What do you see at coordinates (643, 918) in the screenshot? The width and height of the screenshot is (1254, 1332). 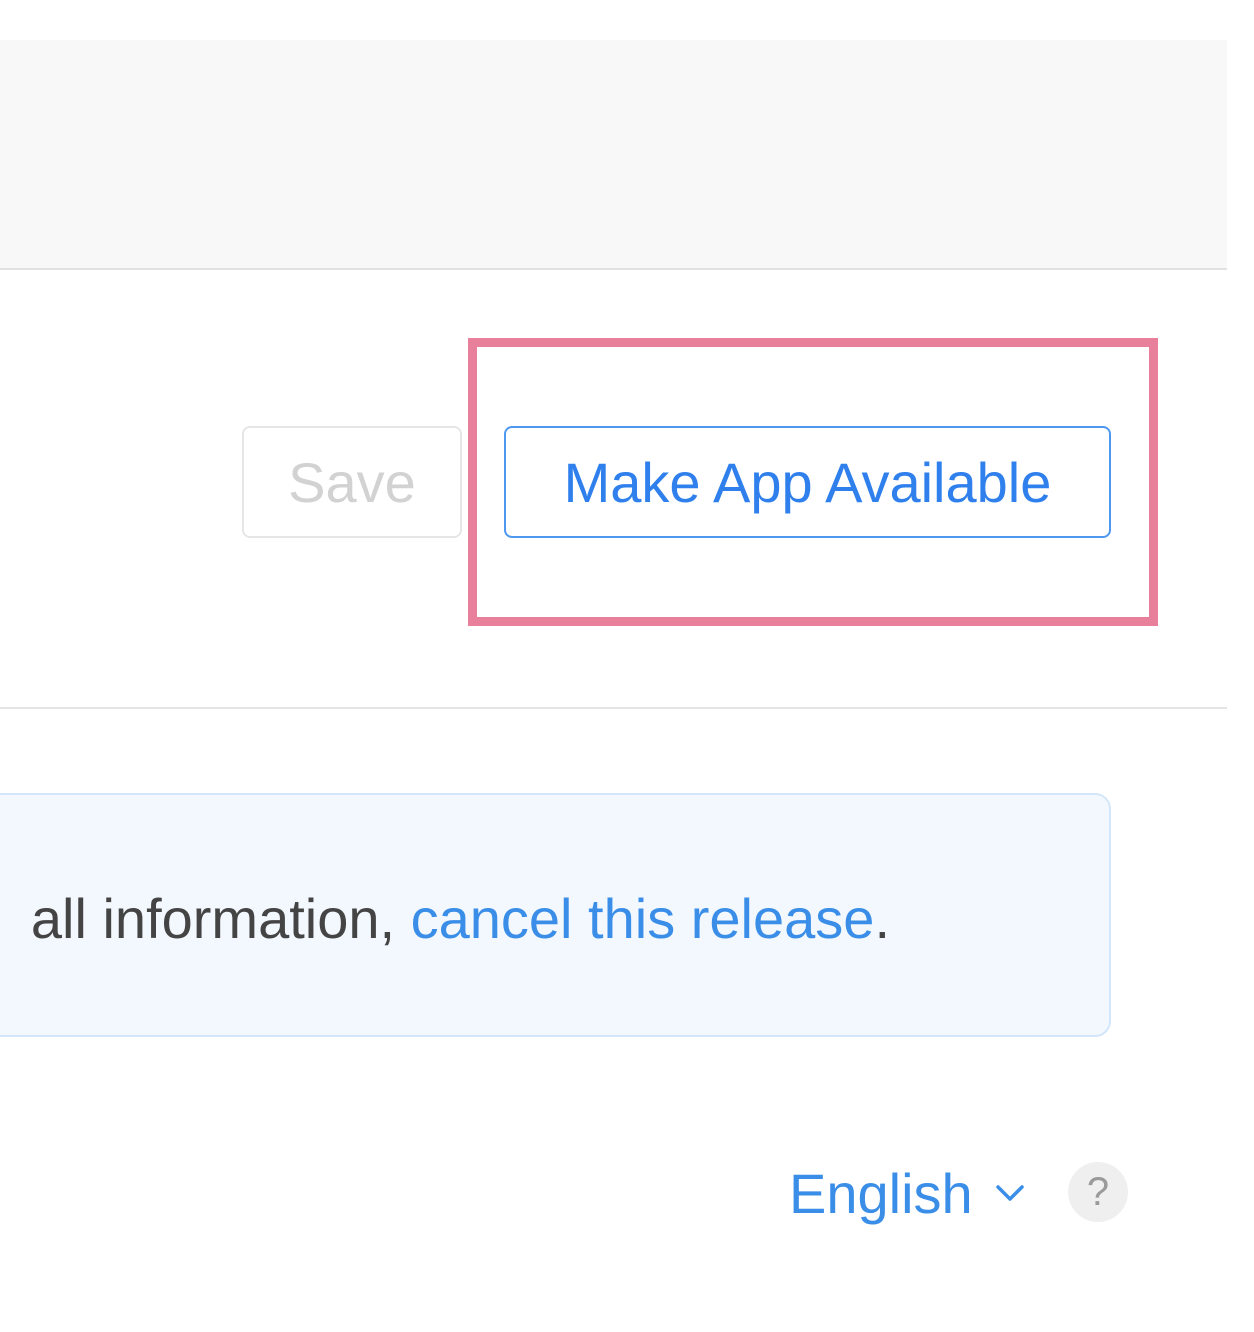 I see `cancel-release-link: cancel this release` at bounding box center [643, 918].